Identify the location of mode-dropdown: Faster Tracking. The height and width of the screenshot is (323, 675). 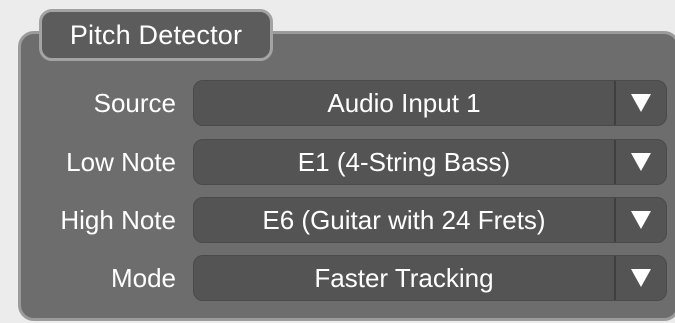
(430, 278).